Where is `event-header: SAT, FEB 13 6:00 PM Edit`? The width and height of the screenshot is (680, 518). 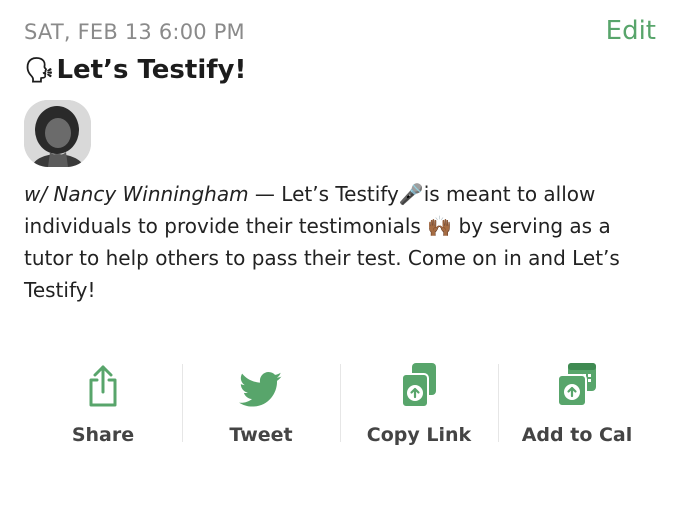 event-header: SAT, FEB 13 6:00 PM Edit is located at coordinates (340, 31).